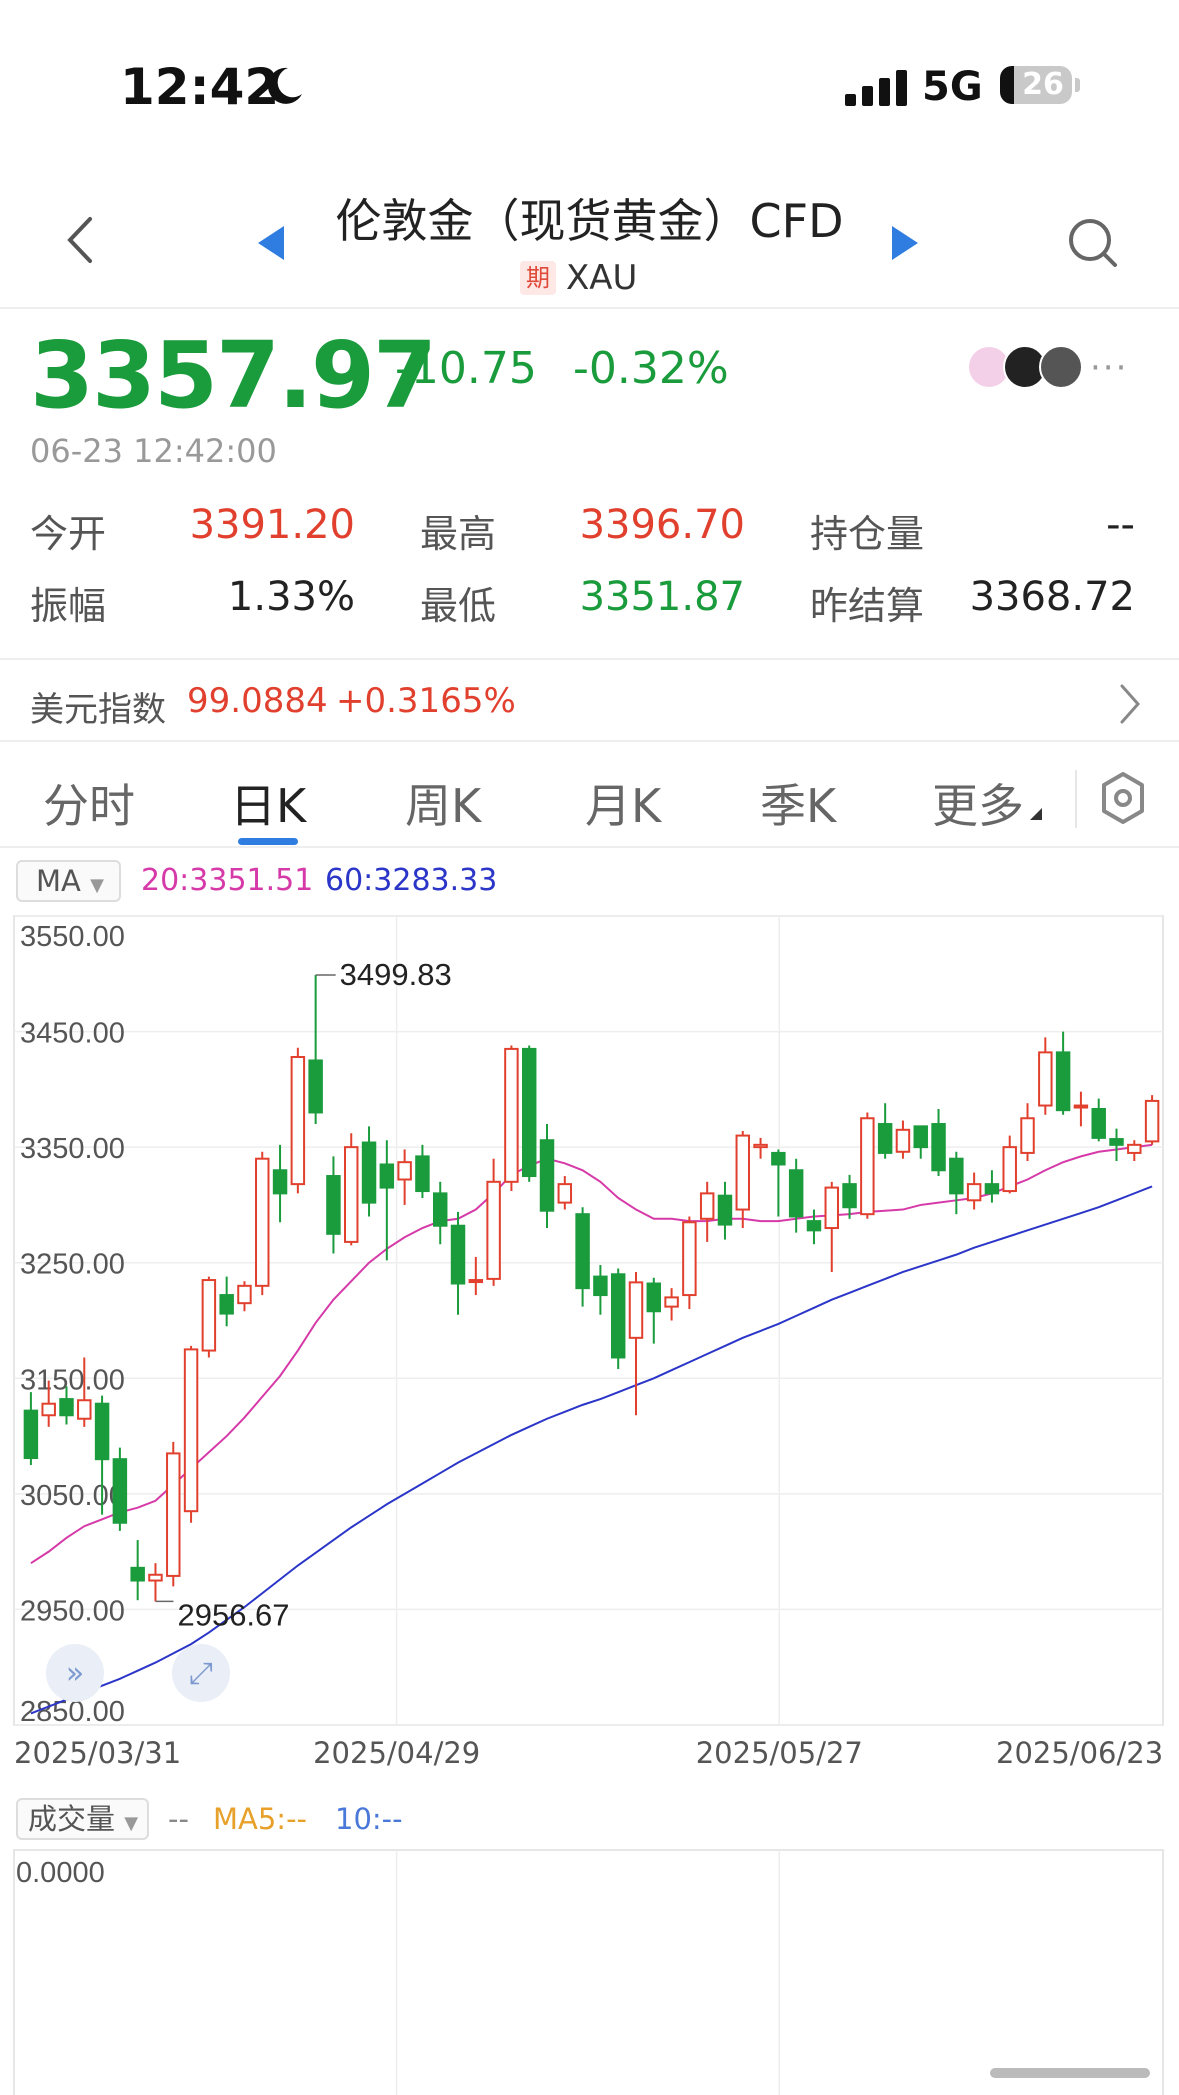 The width and height of the screenshot is (1179, 2095). I want to click on instrument-subtitle: 期 XAU, so click(578, 278).